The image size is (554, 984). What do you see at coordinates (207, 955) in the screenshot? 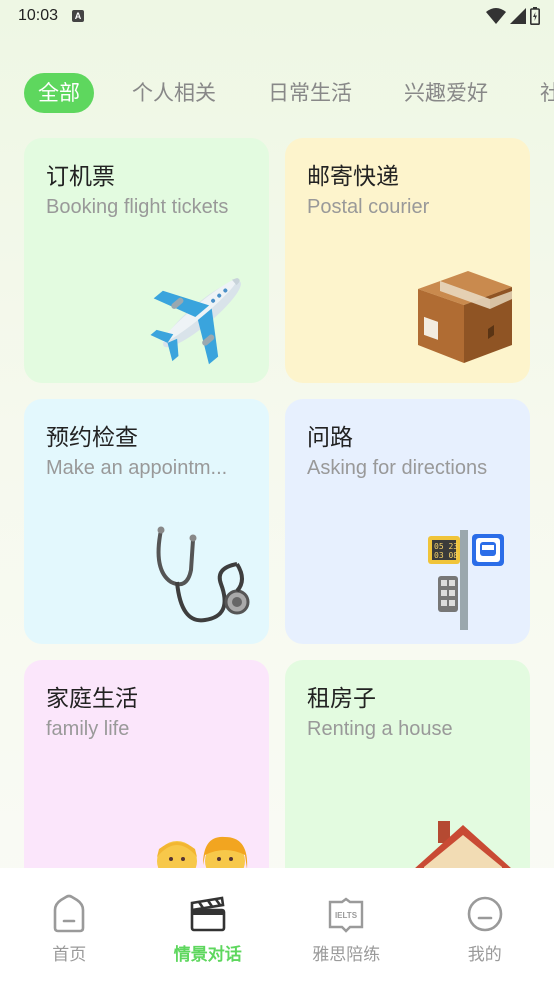
I see `nav-label: 情景对话` at bounding box center [207, 955].